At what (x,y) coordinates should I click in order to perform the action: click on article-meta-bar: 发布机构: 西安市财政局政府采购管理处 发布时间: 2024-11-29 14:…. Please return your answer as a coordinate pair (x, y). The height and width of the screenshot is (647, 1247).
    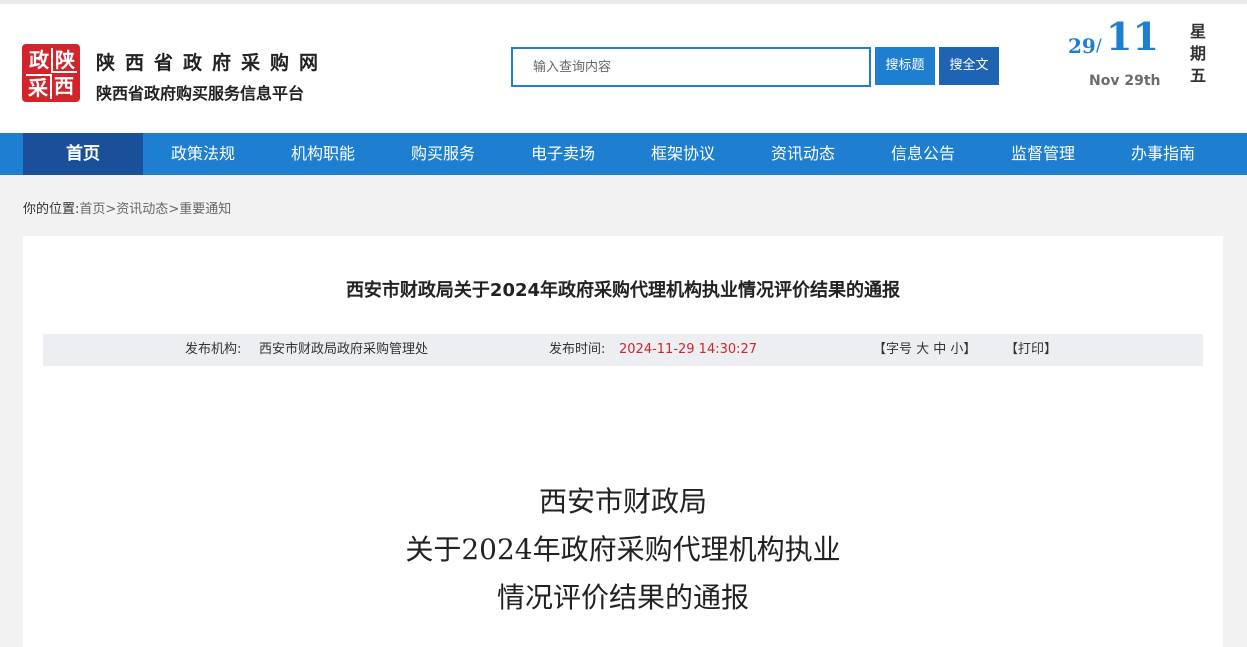
    Looking at the image, I should click on (623, 350).